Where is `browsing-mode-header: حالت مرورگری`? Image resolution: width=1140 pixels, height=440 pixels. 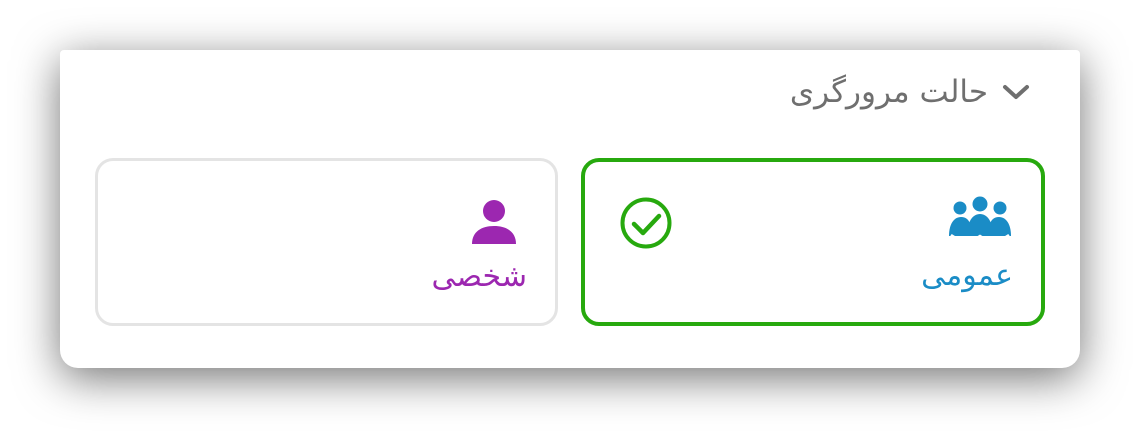 browsing-mode-header: حالت مرورگری is located at coordinates (911, 92).